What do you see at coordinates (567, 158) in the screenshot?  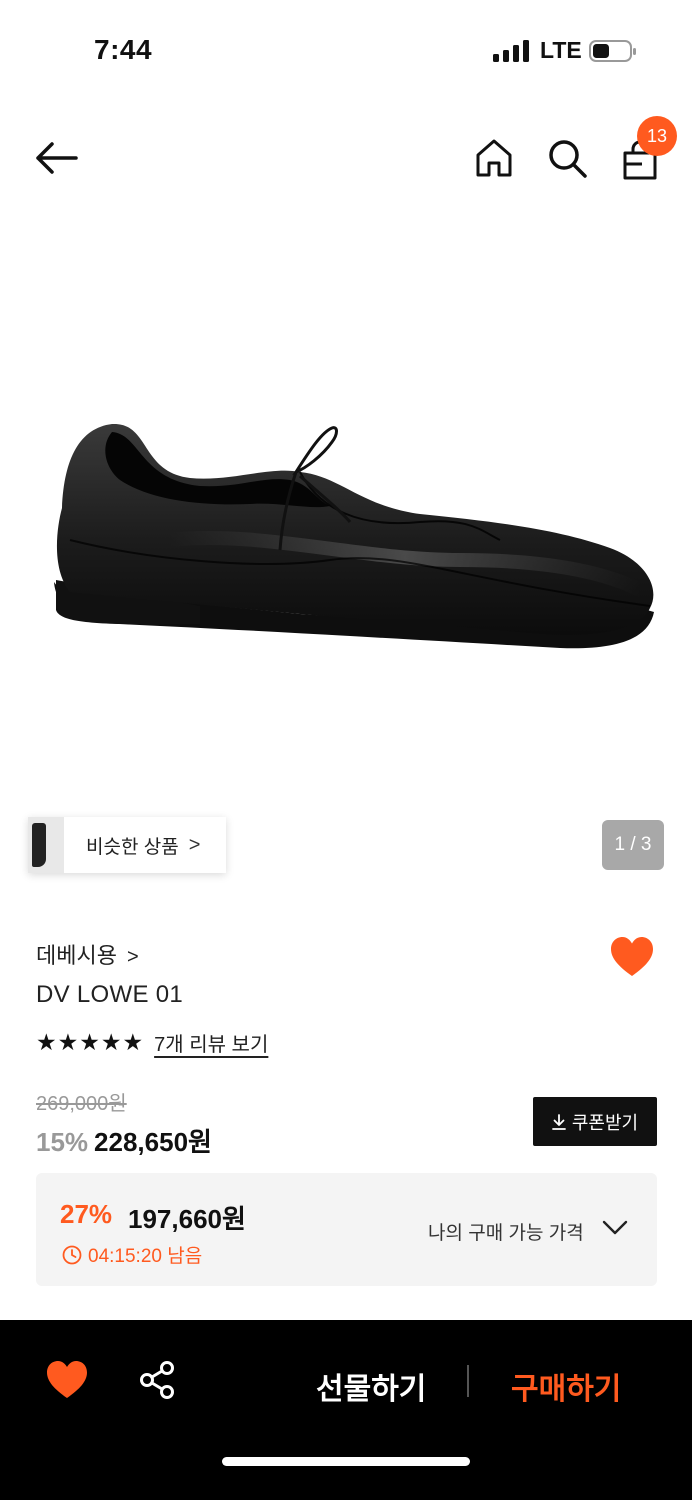 I see `search-icon` at bounding box center [567, 158].